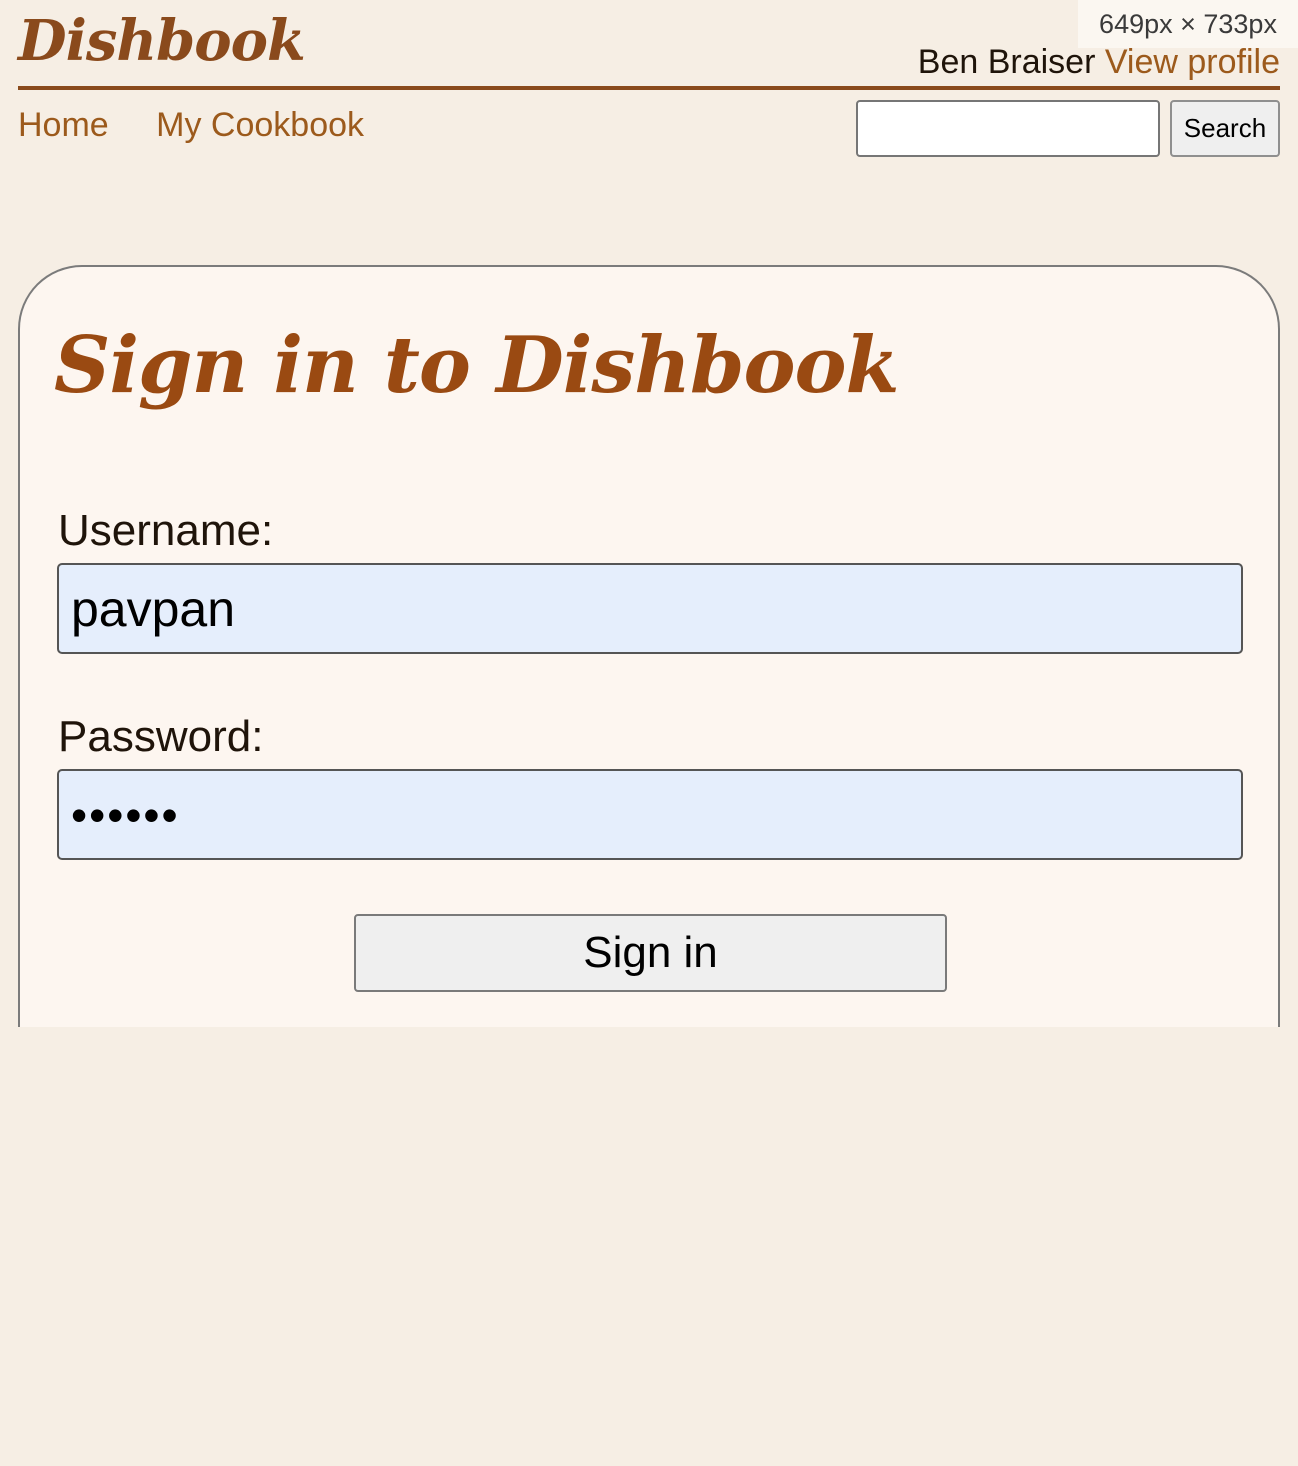 The width and height of the screenshot is (1298, 1466). I want to click on password-label: Password:, so click(161, 736).